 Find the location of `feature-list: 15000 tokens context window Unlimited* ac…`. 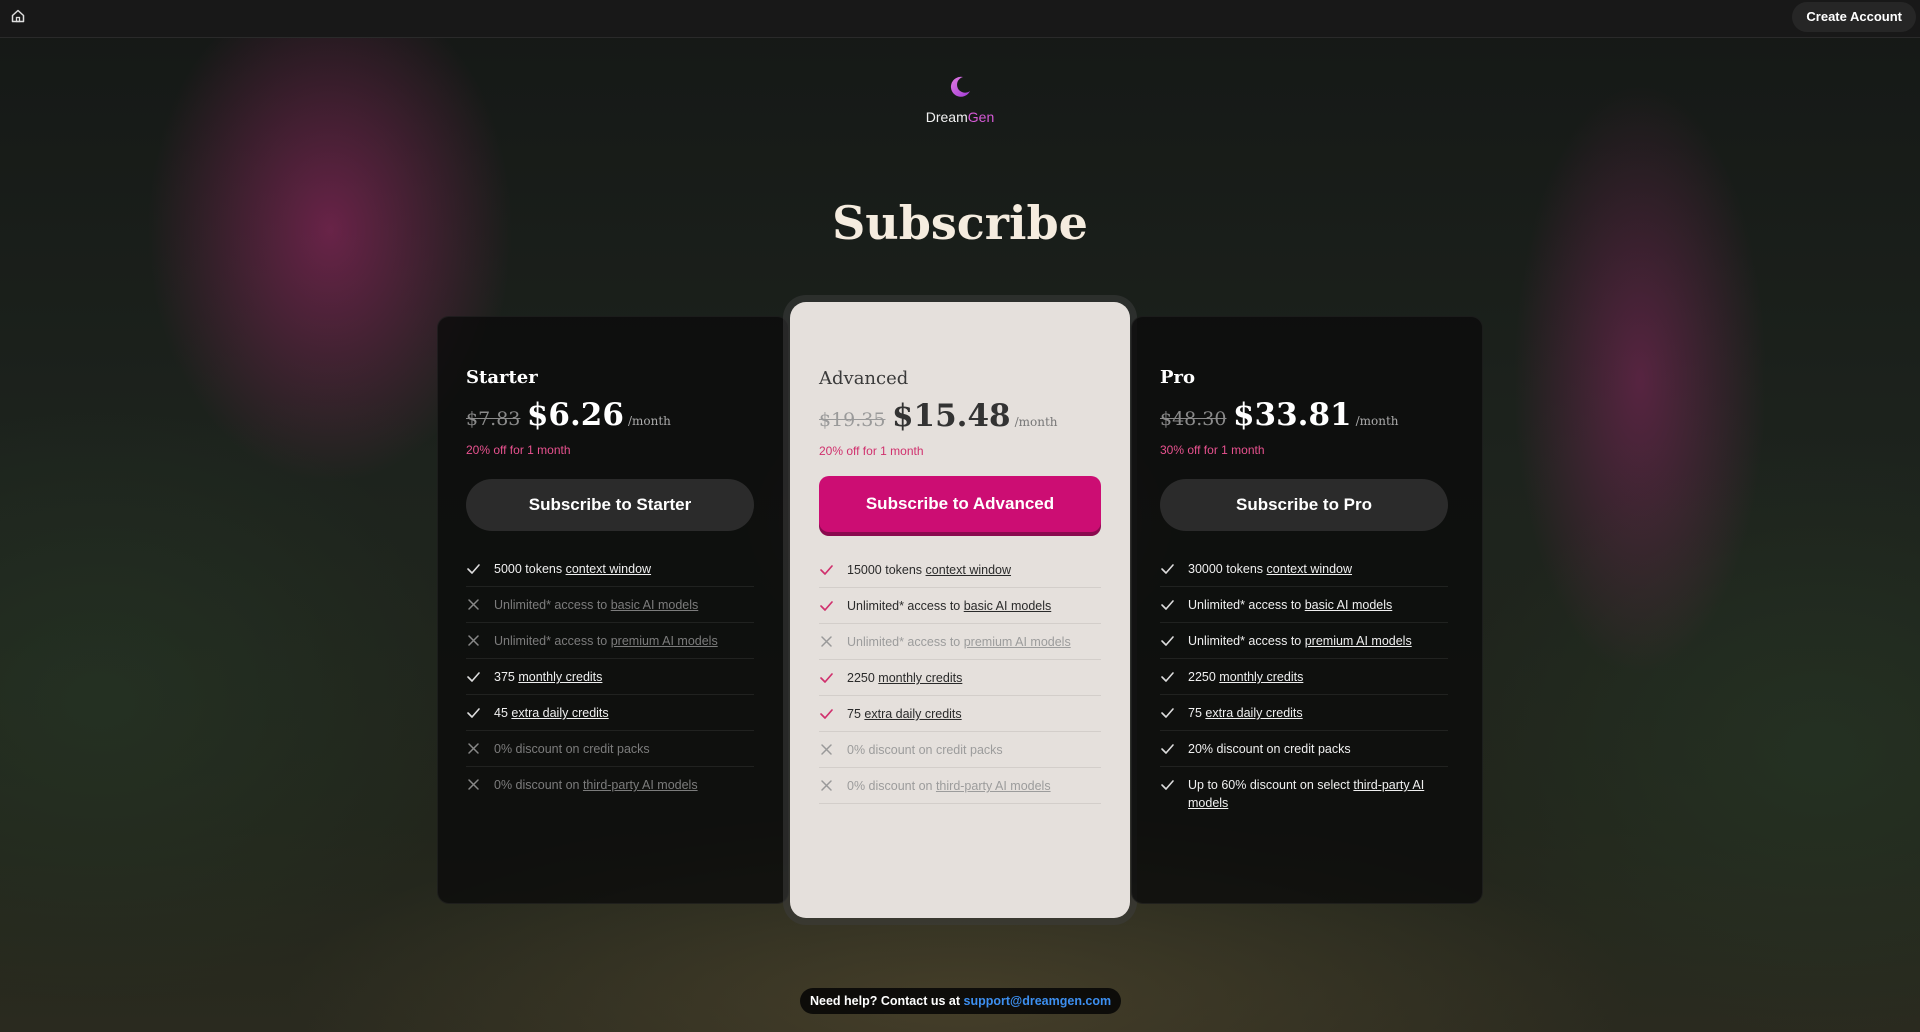

feature-list: 15000 tokens context window Unlimited* ac… is located at coordinates (960, 678).